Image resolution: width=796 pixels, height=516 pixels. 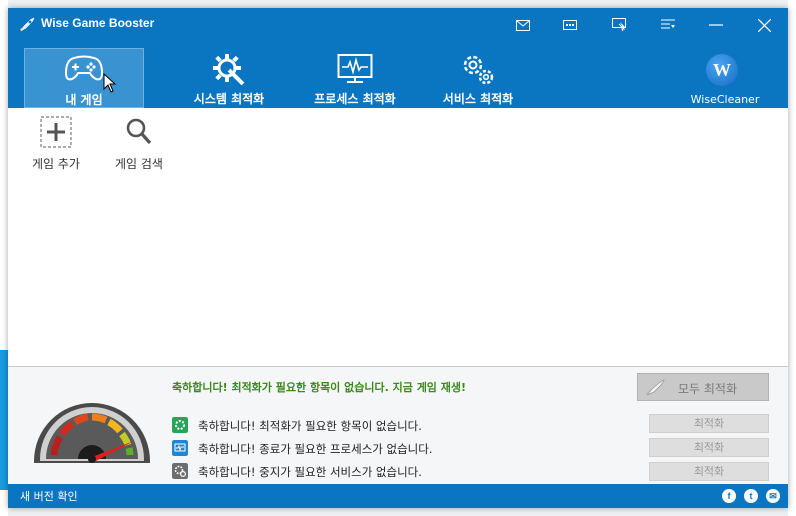 I want to click on mouse-cursor-icon, so click(x=110, y=83).